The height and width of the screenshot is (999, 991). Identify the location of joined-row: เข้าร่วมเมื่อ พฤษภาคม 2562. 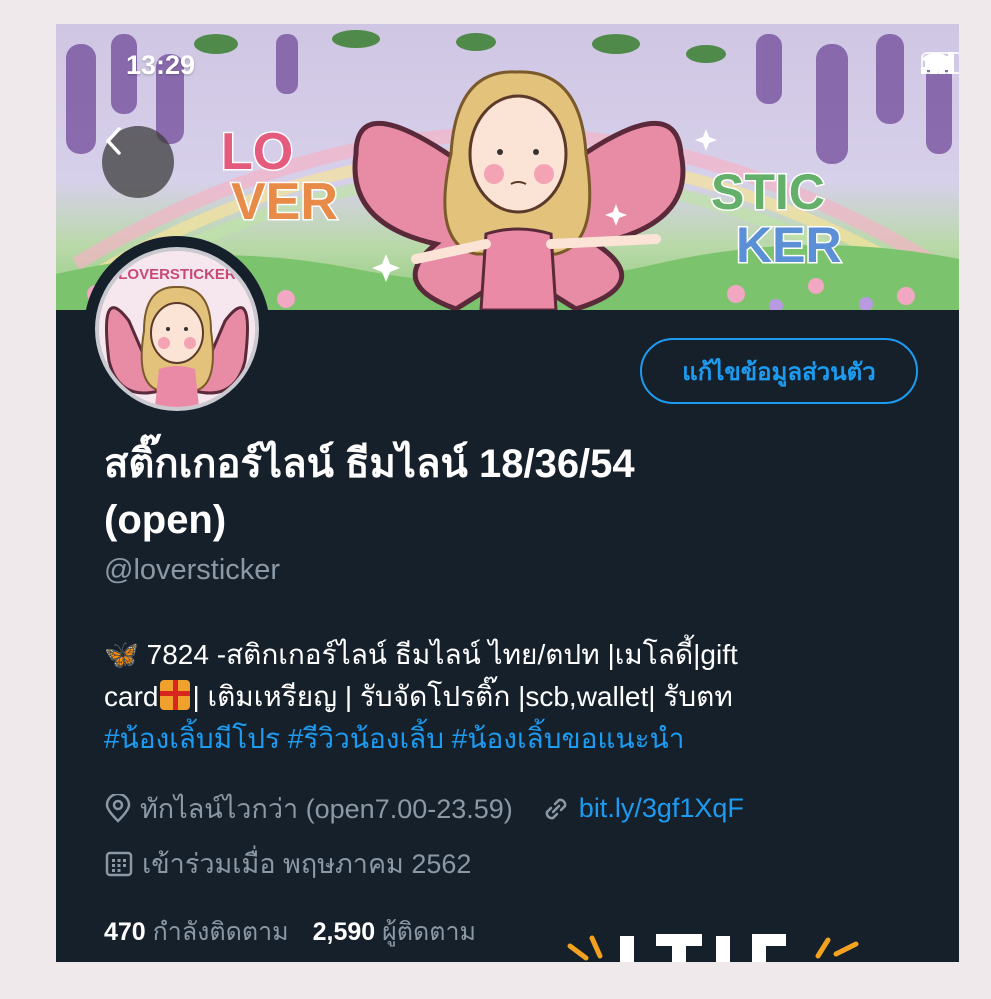
(287, 863).